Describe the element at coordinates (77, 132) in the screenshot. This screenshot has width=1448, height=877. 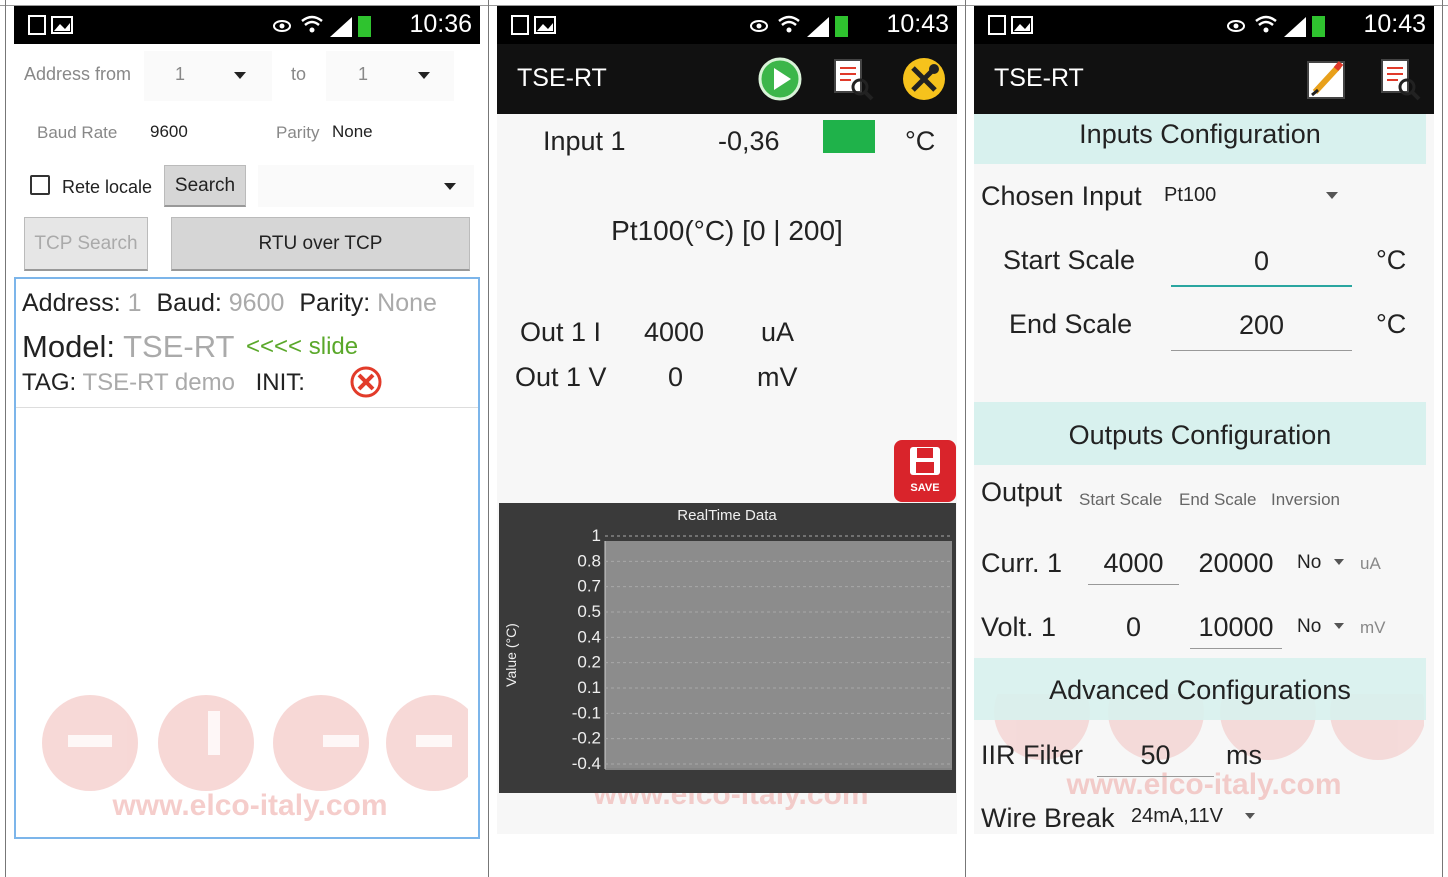
I see `baud-rate-label: Baud Rate` at that location.